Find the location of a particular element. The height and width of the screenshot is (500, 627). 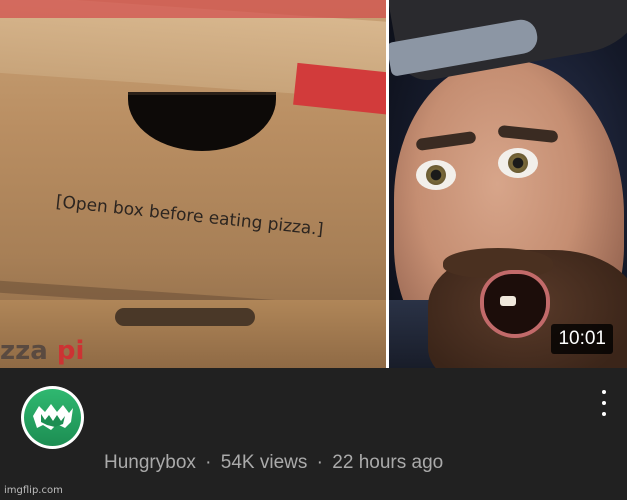

box-handle-slot is located at coordinates (185, 317).